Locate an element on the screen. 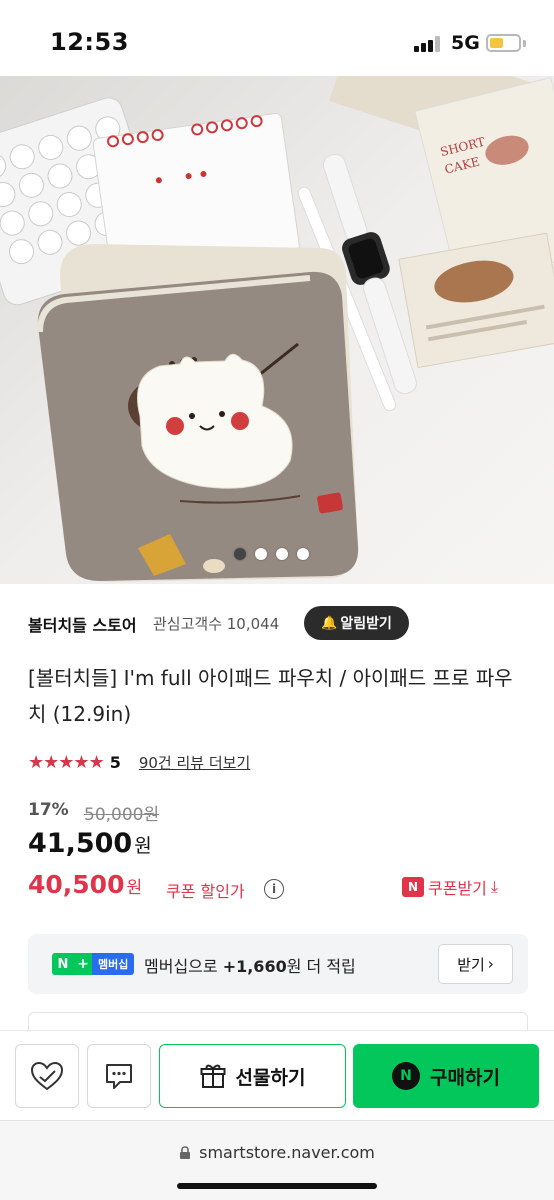  membership-badge: N + 멤버십 is located at coordinates (93, 964).